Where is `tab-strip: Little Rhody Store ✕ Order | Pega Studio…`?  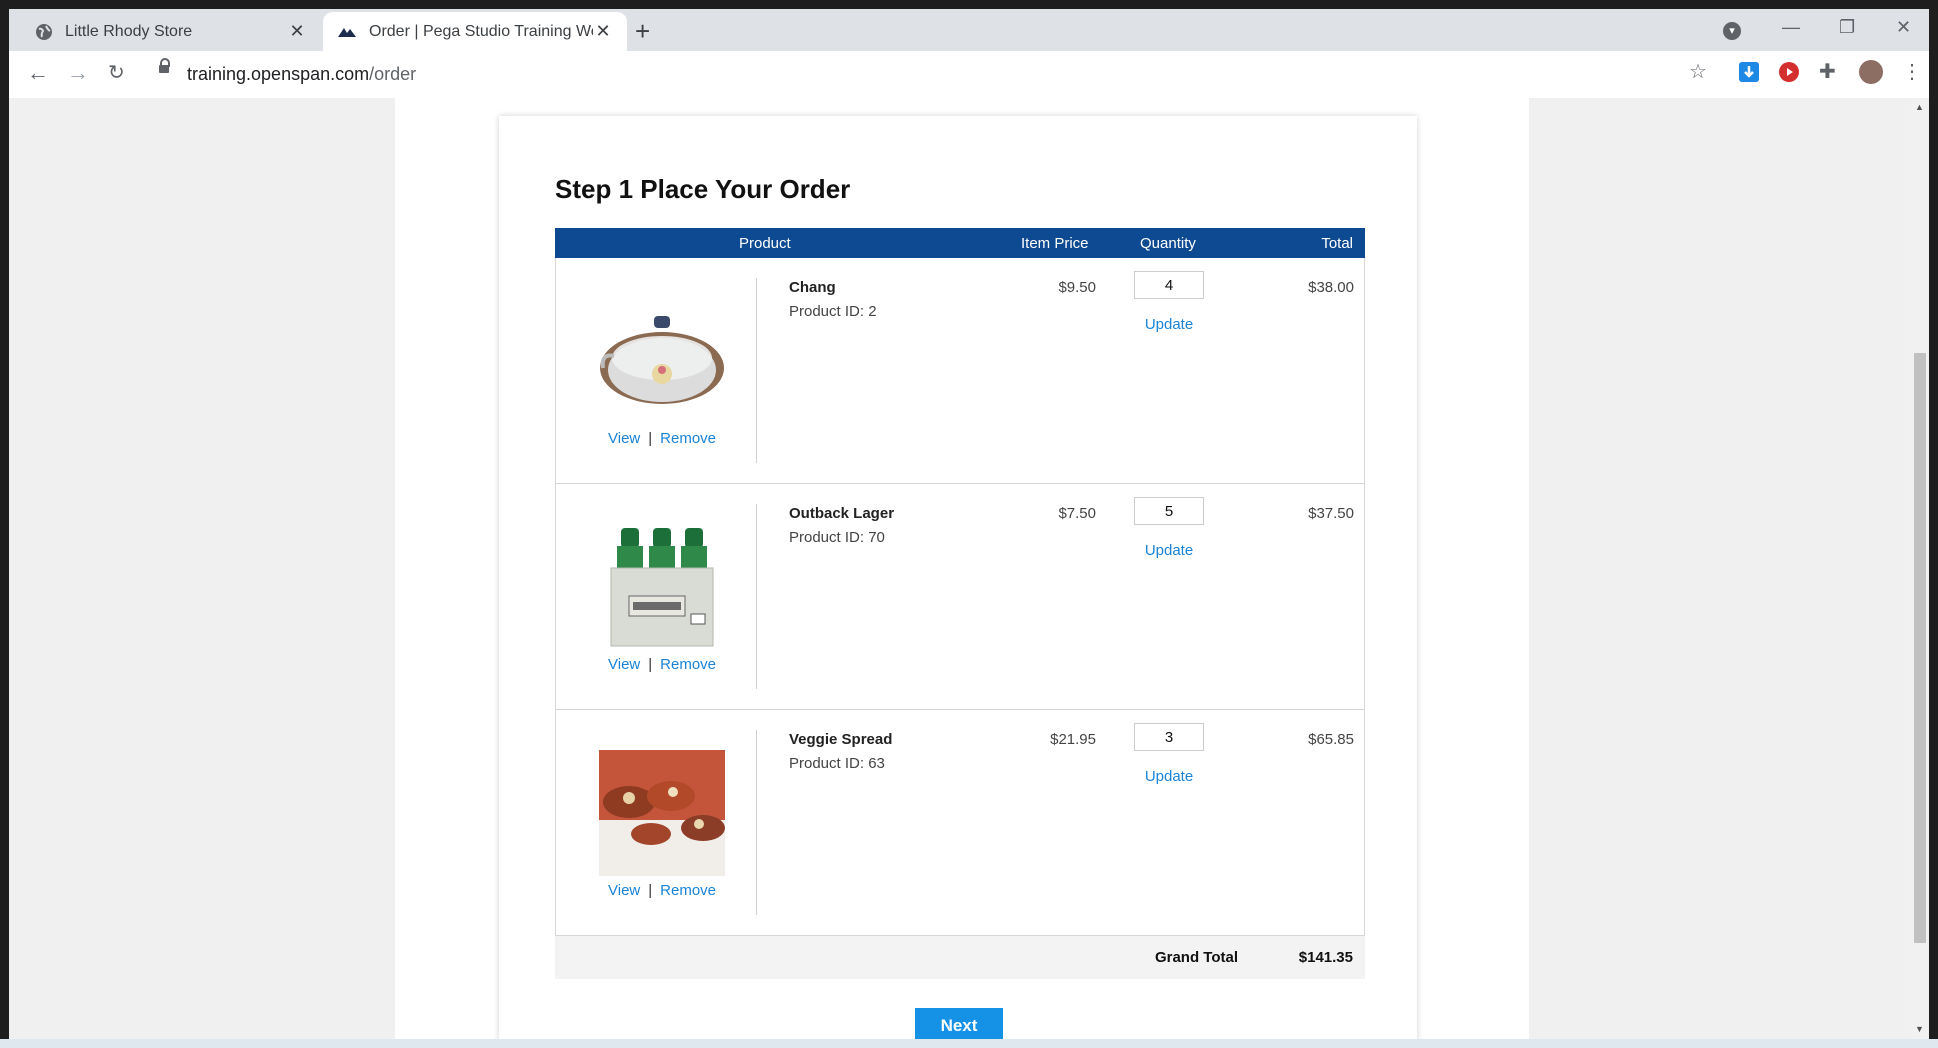
tab-strip: Little Rhody Store ✕ Order | Pega Studio… is located at coordinates (969, 30).